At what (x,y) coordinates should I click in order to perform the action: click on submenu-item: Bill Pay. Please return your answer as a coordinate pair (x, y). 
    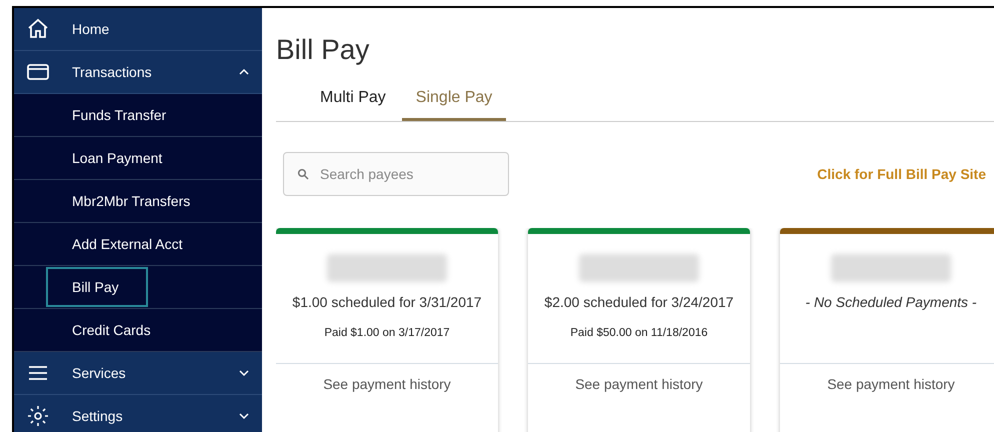
    Looking at the image, I should click on (97, 287).